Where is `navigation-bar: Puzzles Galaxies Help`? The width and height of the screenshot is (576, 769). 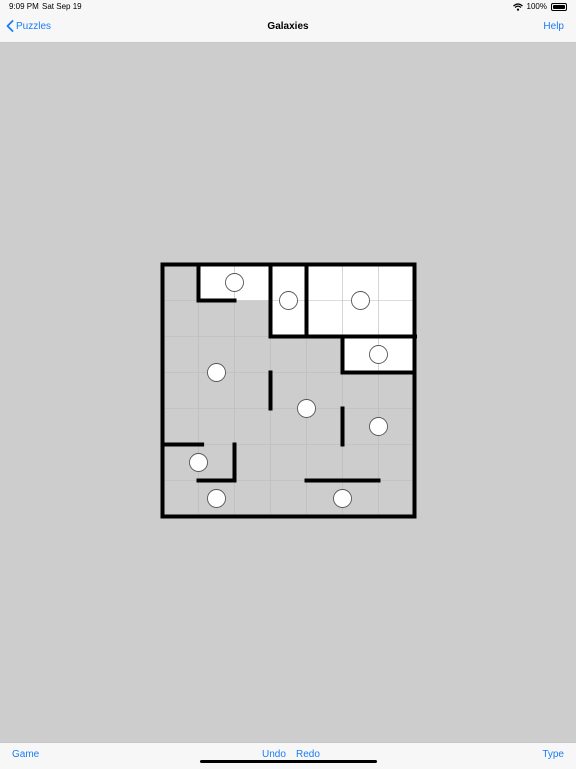
navigation-bar: Puzzles Galaxies Help is located at coordinates (288, 28).